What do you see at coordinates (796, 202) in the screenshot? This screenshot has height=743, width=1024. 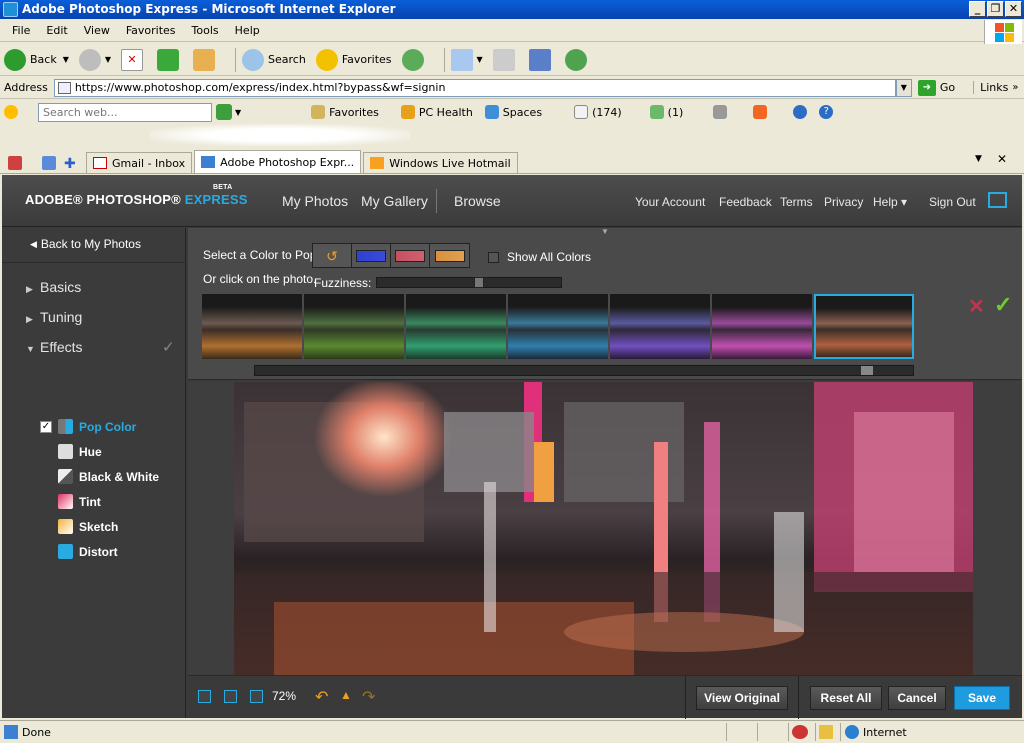 I see `nav-terms: Terms` at bounding box center [796, 202].